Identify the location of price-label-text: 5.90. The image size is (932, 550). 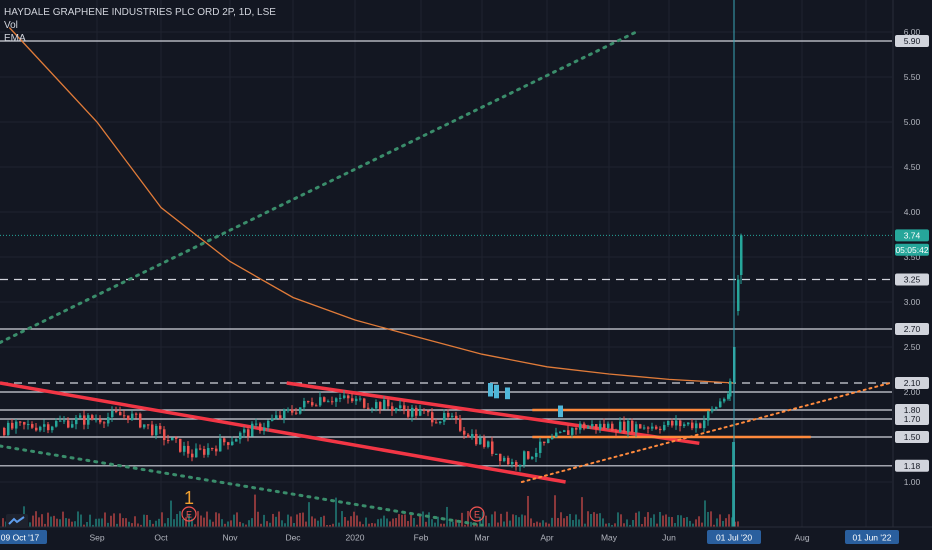
(912, 41).